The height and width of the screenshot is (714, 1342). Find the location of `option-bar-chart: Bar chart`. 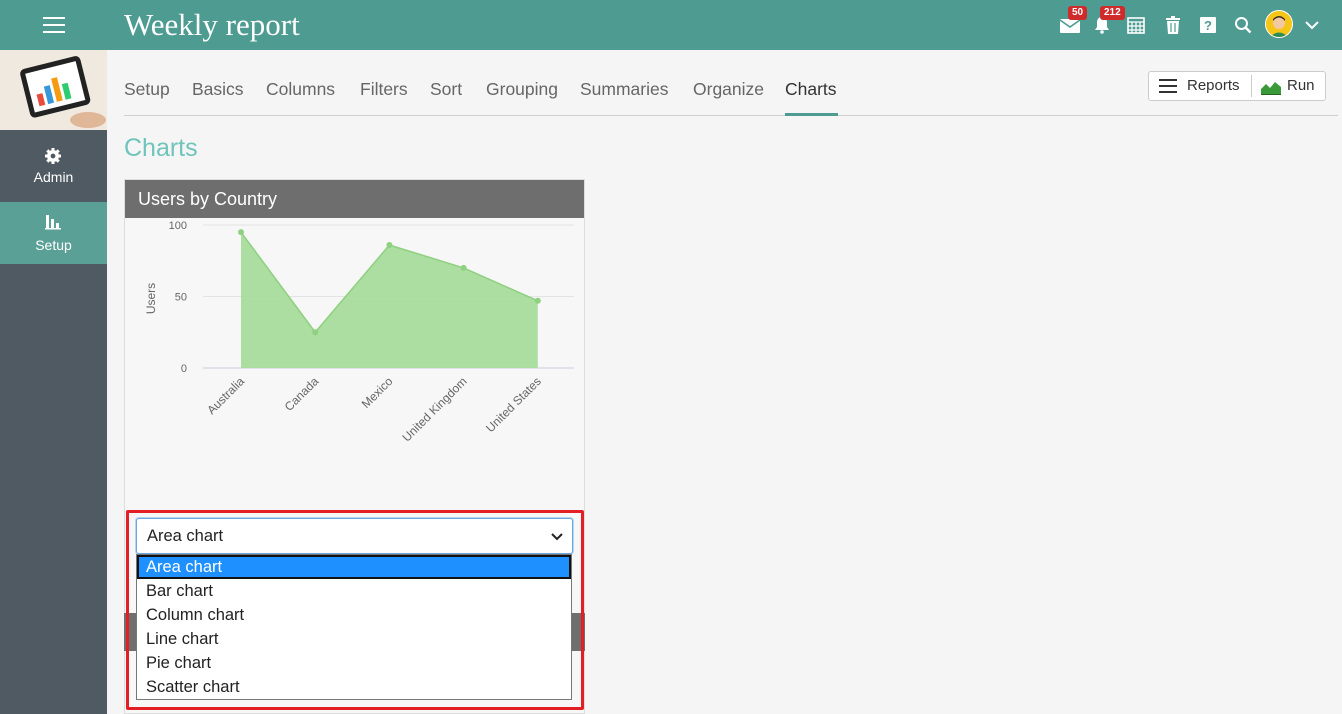

option-bar-chart: Bar chart is located at coordinates (354, 591).